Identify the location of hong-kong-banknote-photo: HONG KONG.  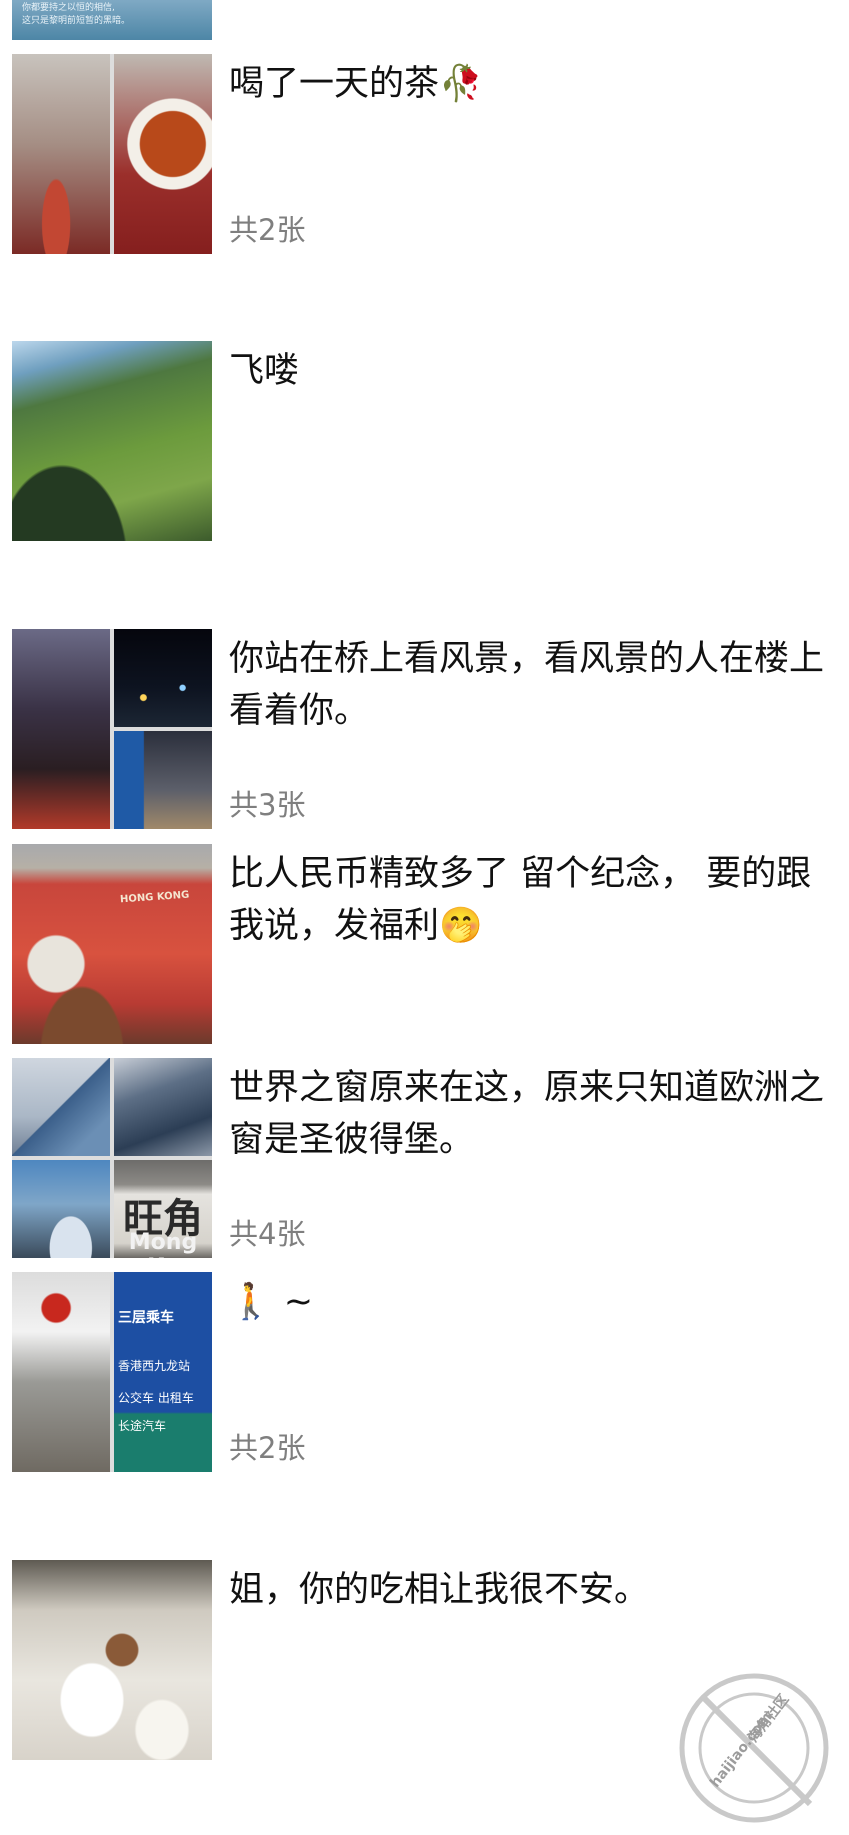
(112, 944).